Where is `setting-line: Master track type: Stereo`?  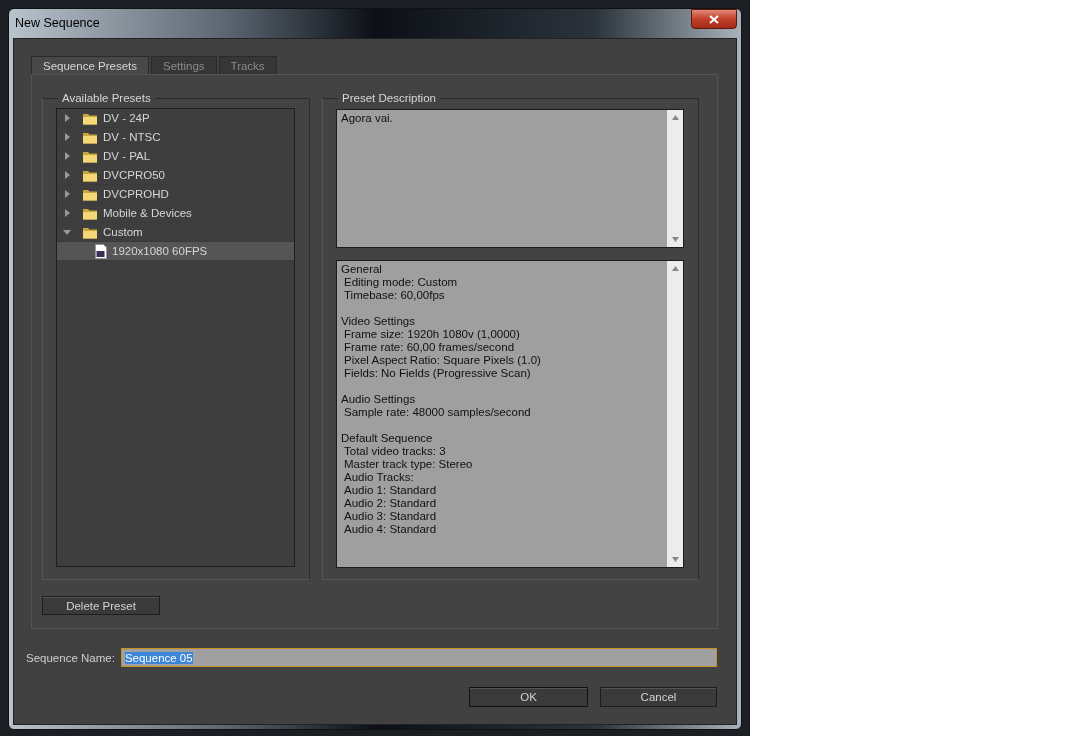
setting-line: Master track type: Stereo is located at coordinates (408, 464).